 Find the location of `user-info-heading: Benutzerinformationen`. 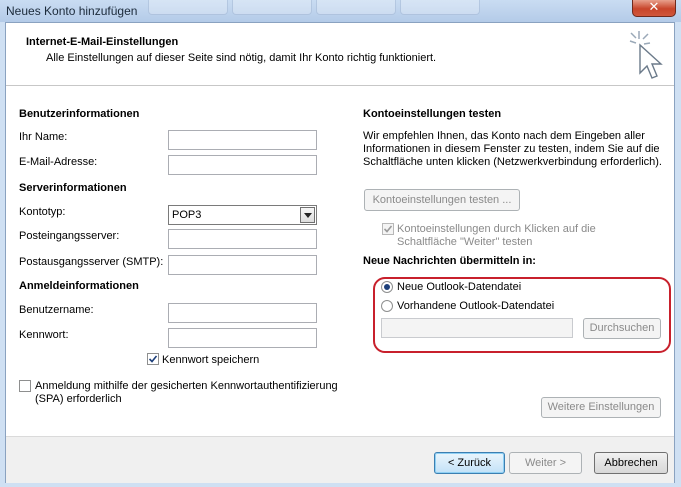

user-info-heading: Benutzerinformationen is located at coordinates (79, 114).